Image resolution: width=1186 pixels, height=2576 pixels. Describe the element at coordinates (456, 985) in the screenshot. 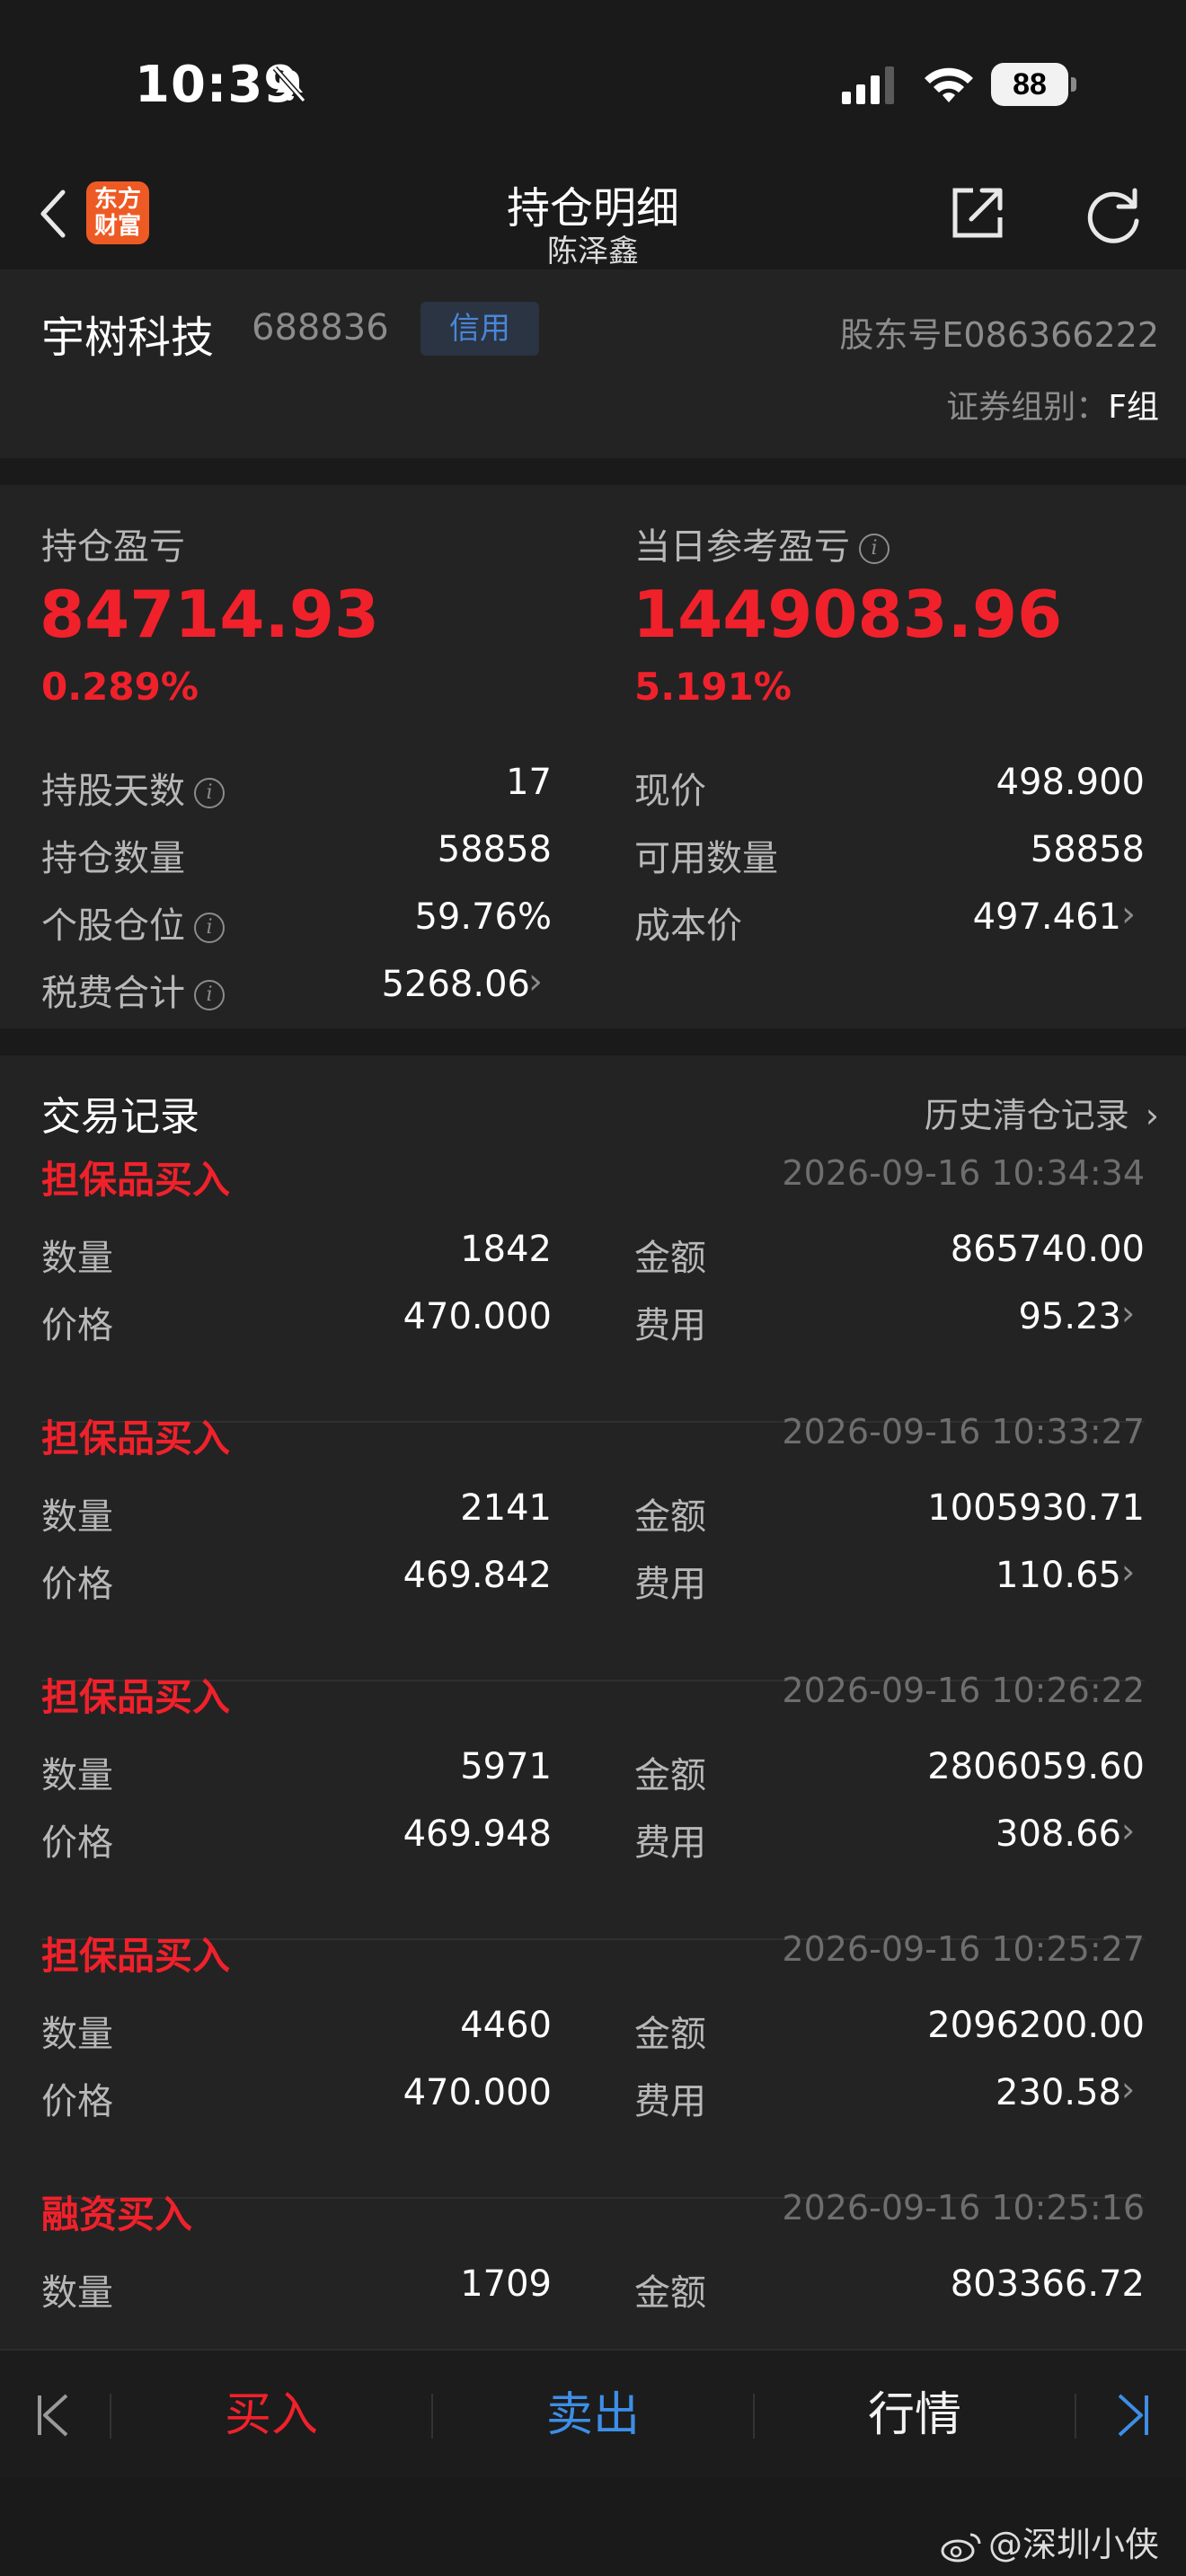

I see `tax-fee-value: 5268.06` at that location.